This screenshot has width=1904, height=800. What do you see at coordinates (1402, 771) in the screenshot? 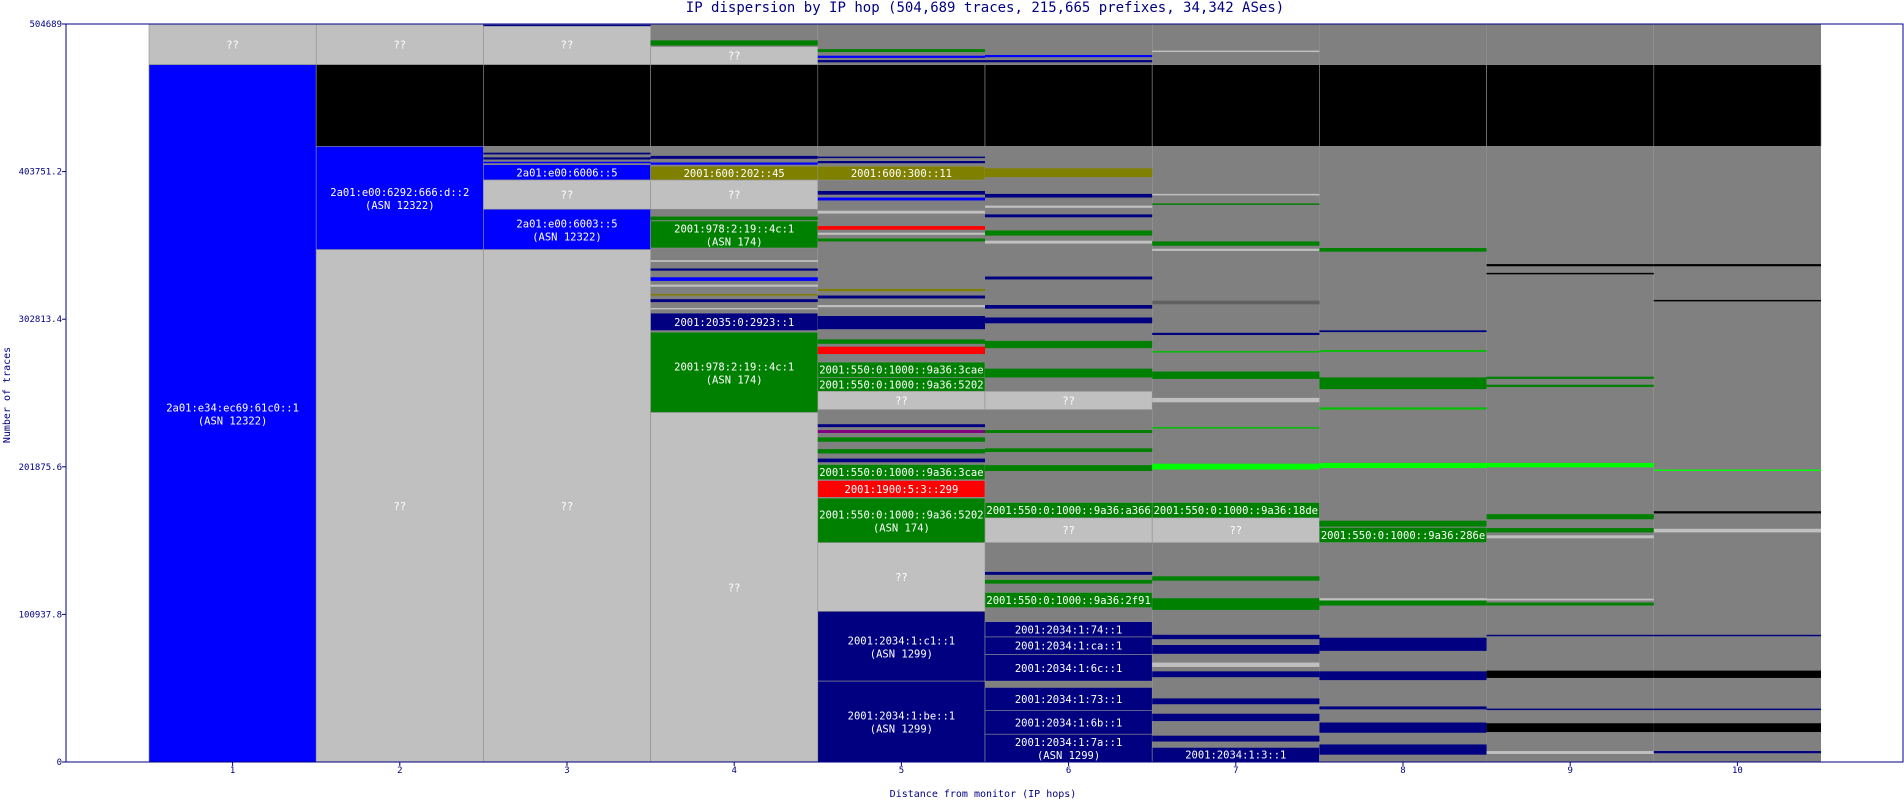
I see `x-tick-label: 8` at bounding box center [1402, 771].